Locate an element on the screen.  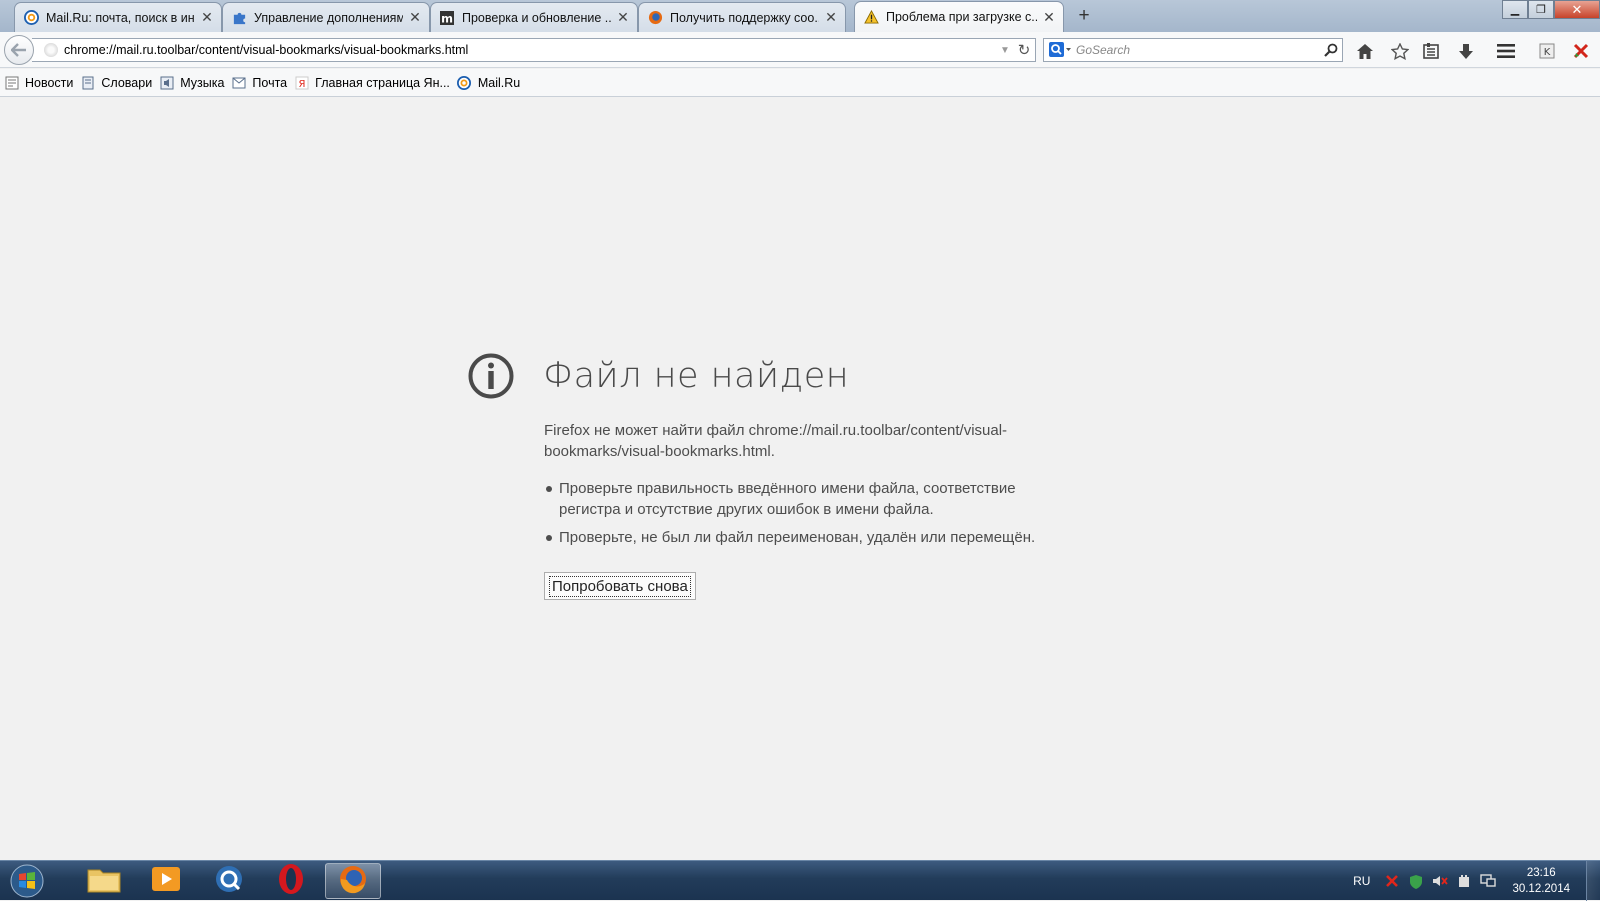
try-again-button: Попробовать снова is located at coordinates (620, 586).